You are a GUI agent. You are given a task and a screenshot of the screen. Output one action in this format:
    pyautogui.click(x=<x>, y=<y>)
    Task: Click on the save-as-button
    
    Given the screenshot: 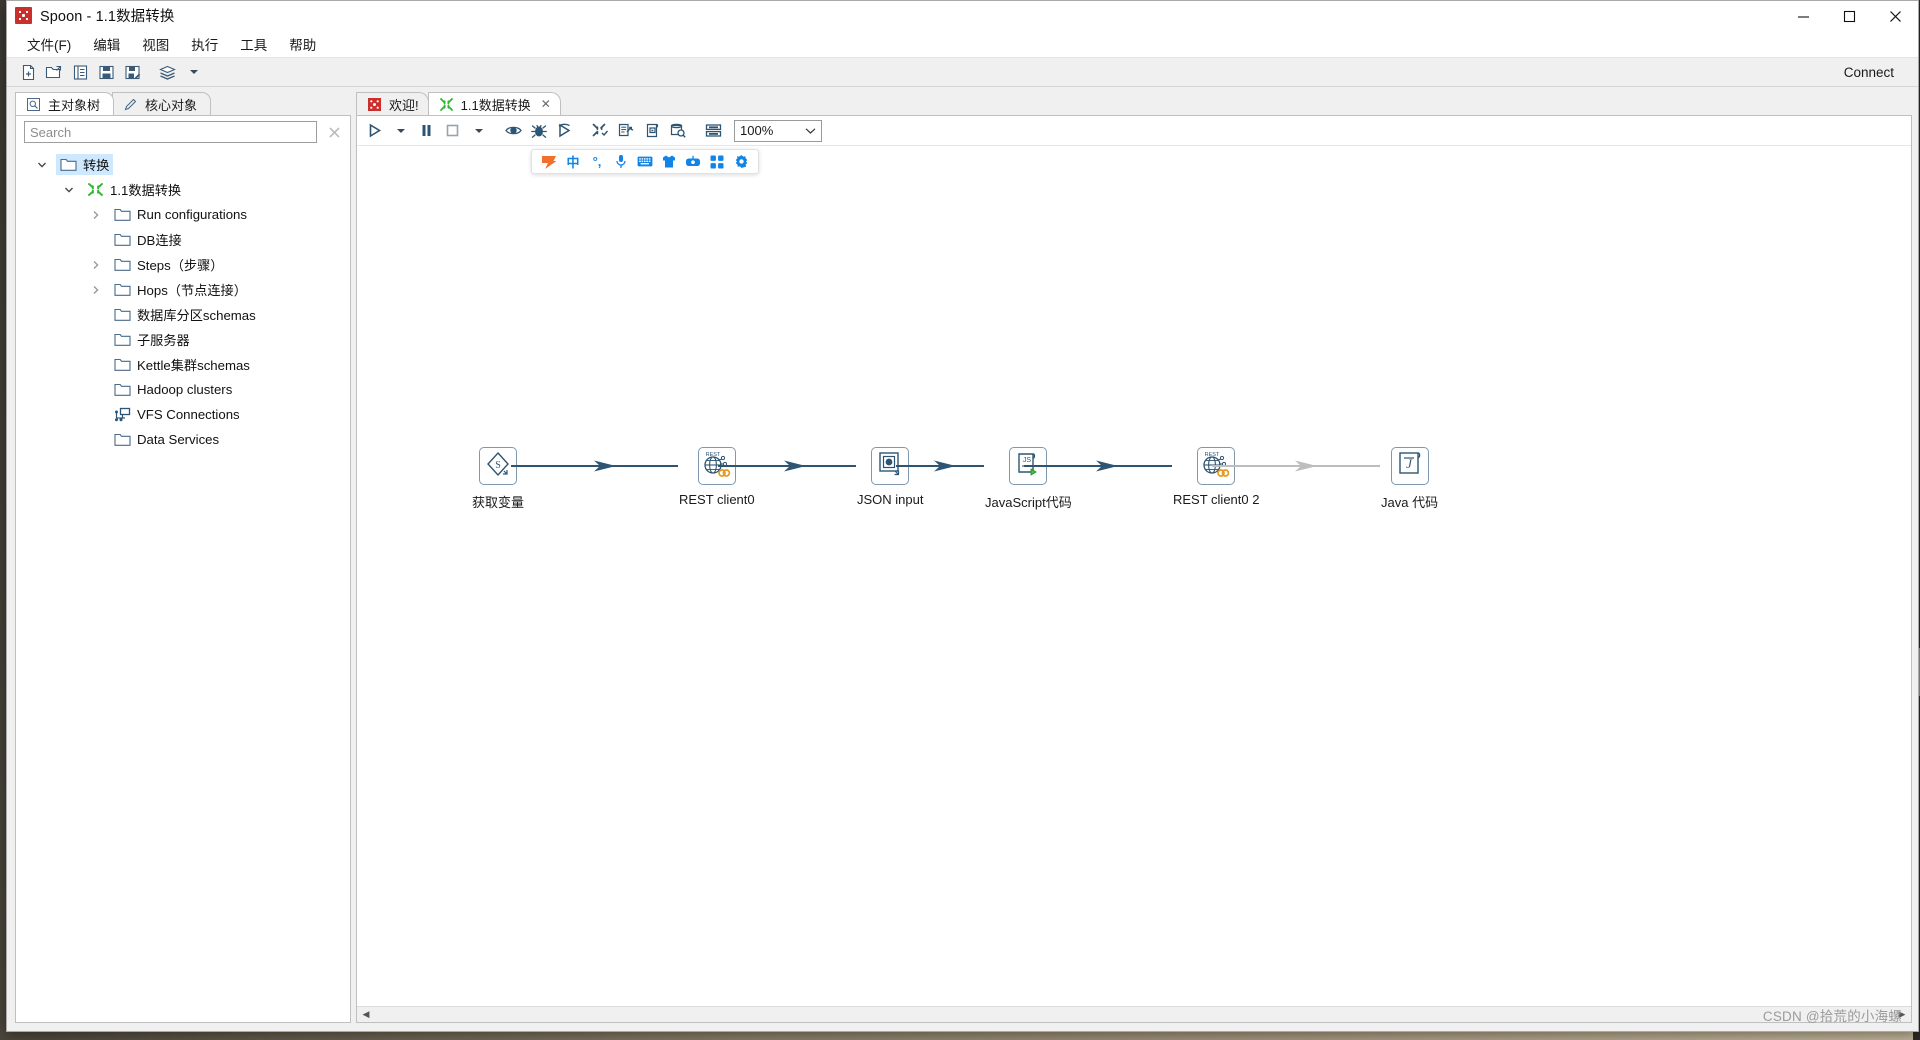 What is the action you would take?
    pyautogui.click(x=132, y=72)
    